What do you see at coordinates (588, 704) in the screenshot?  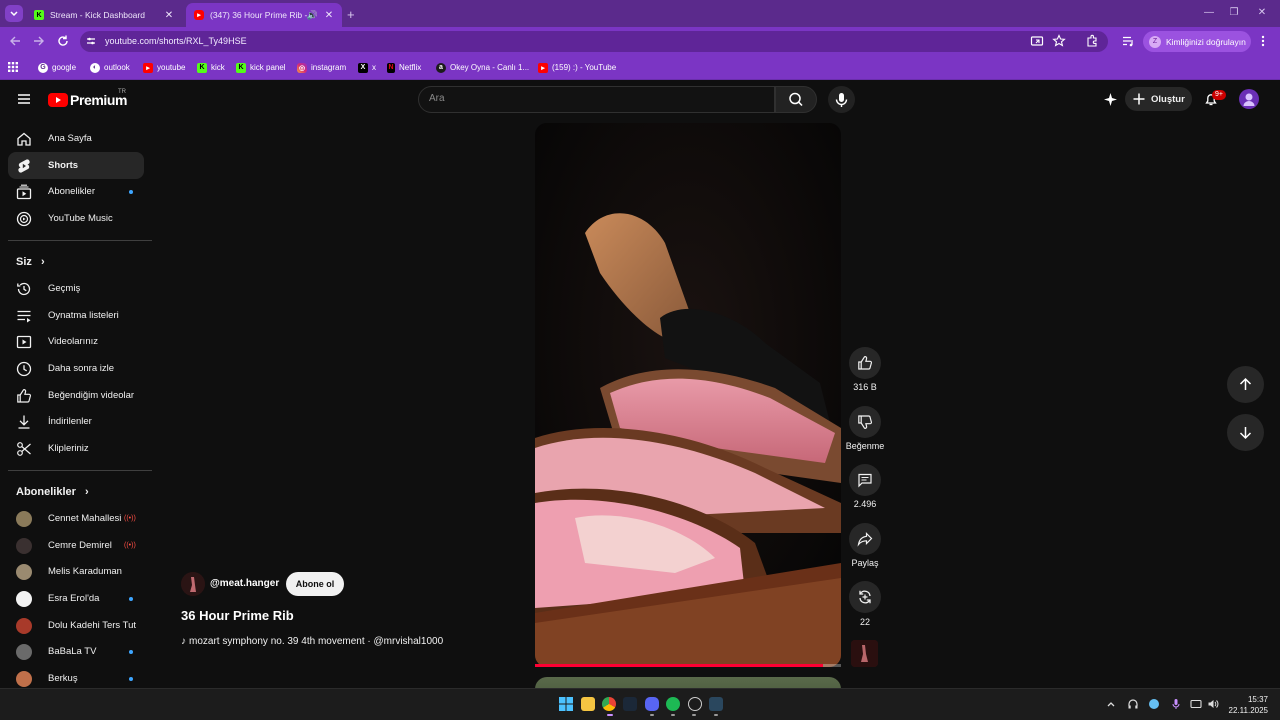 I see `file-explorer-icon` at bounding box center [588, 704].